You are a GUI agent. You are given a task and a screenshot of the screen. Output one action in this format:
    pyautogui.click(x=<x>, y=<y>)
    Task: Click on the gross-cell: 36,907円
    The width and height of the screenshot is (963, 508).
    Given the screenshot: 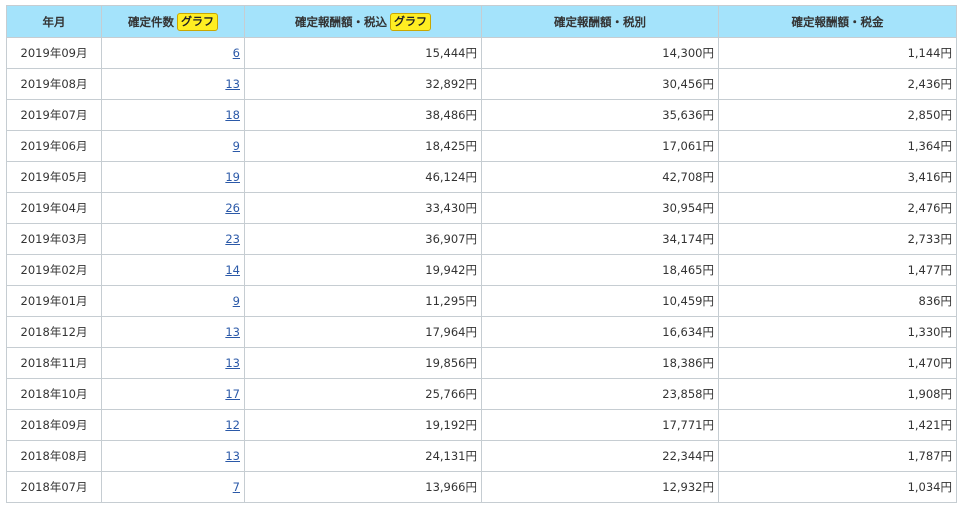 What is the action you would take?
    pyautogui.click(x=363, y=239)
    